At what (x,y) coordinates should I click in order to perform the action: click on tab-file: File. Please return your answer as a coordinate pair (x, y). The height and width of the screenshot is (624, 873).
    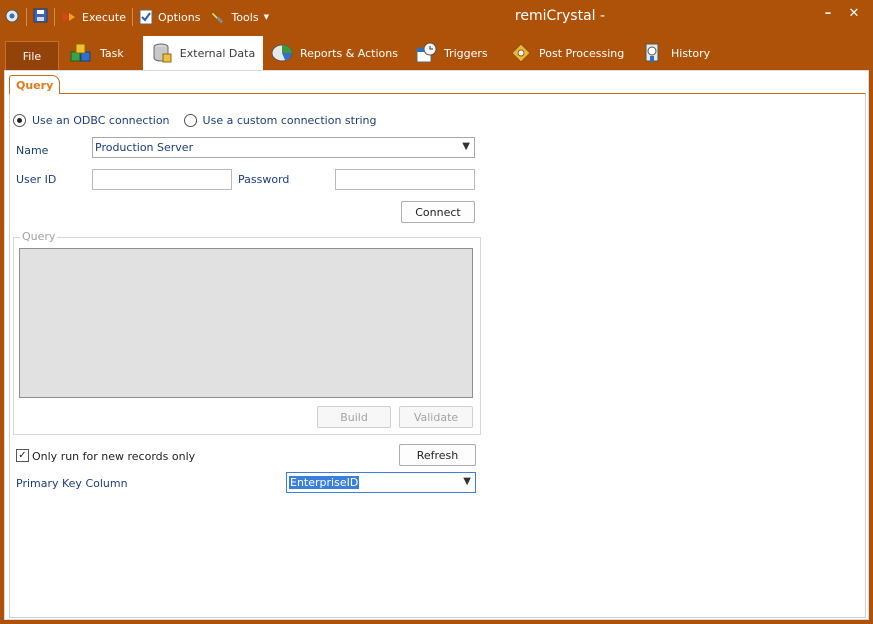
    Looking at the image, I should click on (32, 55).